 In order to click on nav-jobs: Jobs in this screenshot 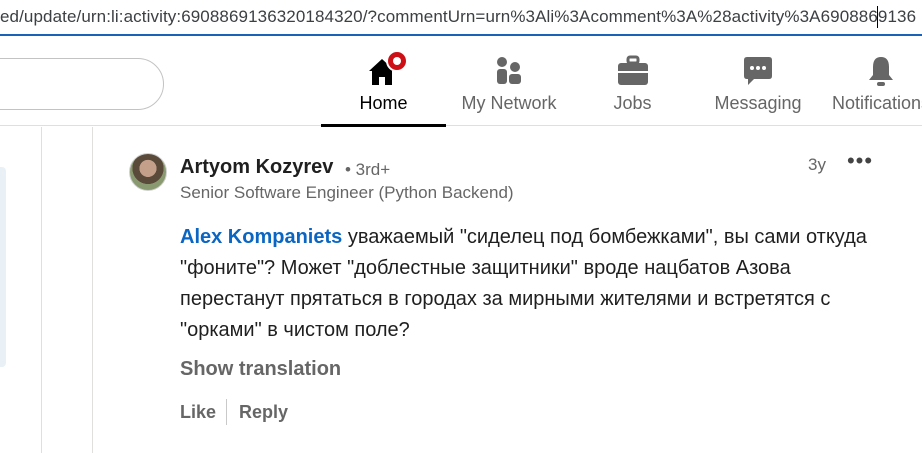, I will do `click(632, 82)`.